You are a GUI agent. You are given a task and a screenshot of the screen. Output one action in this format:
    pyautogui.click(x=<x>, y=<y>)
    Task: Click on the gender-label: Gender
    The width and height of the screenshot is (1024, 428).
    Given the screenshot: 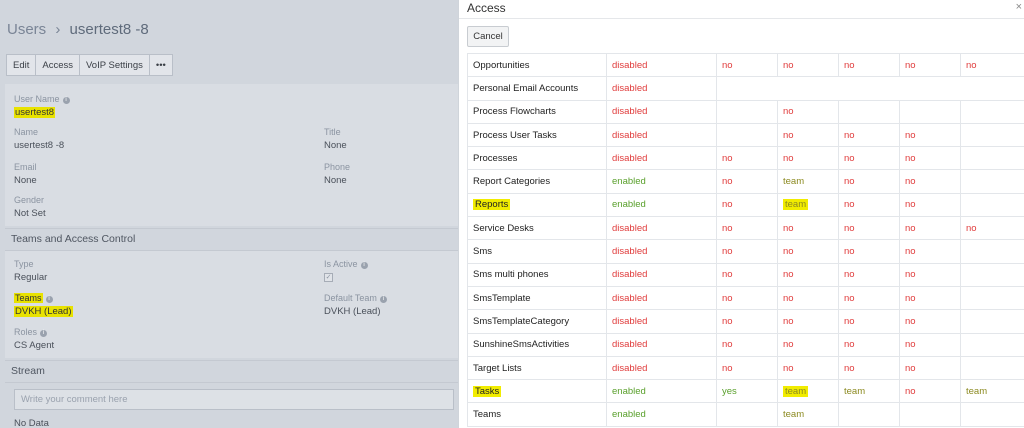 What is the action you would take?
    pyautogui.click(x=29, y=200)
    